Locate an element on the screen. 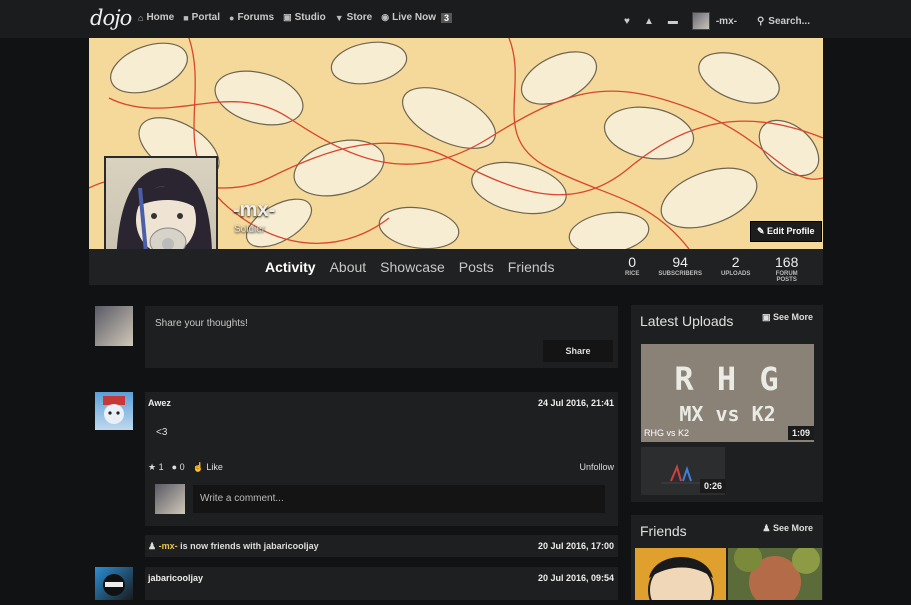 This screenshot has width=911, height=605. upload-title: RHG vs K2 is located at coordinates (667, 433).